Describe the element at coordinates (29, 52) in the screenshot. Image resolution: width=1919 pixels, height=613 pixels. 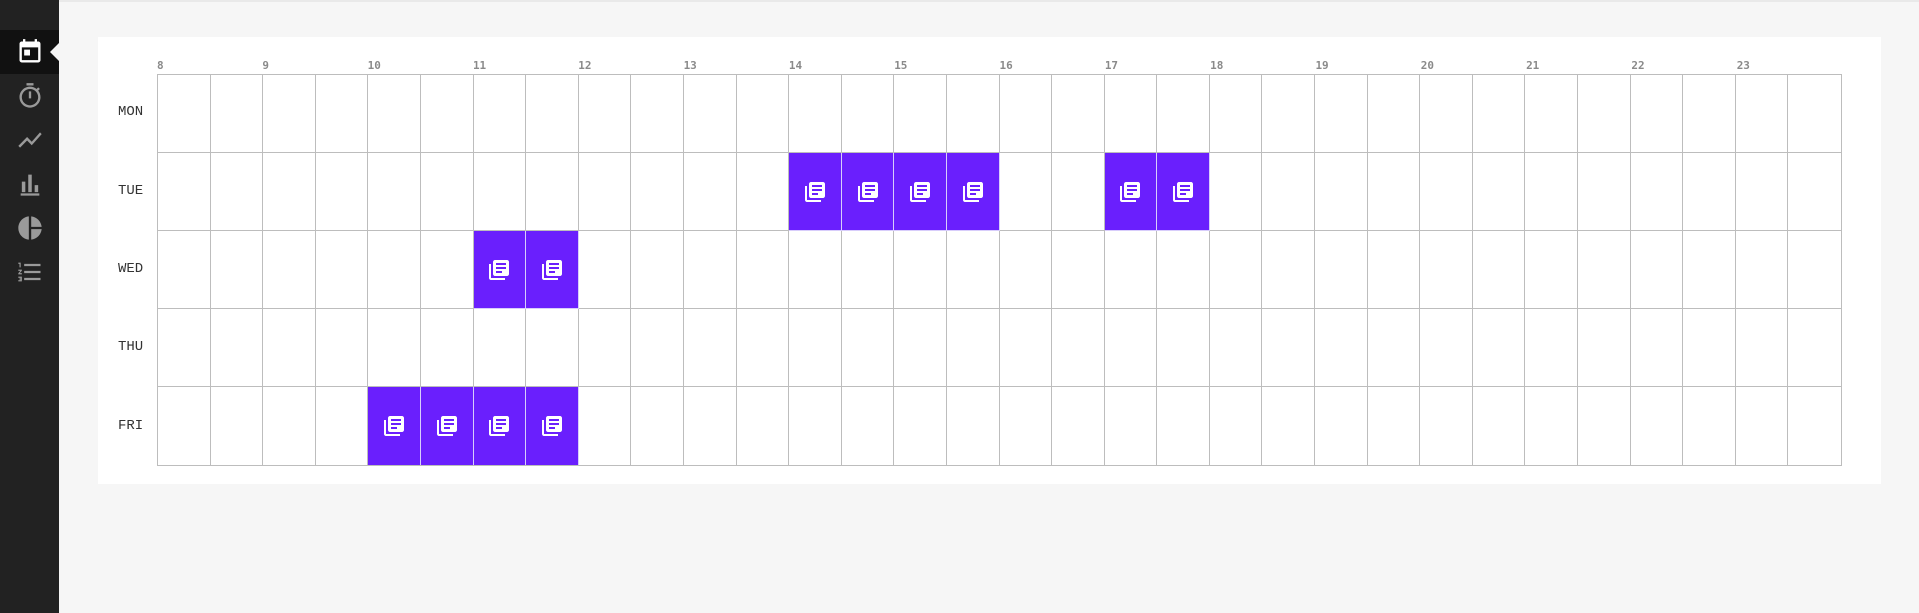
I see `sidebar-item-calendar` at that location.